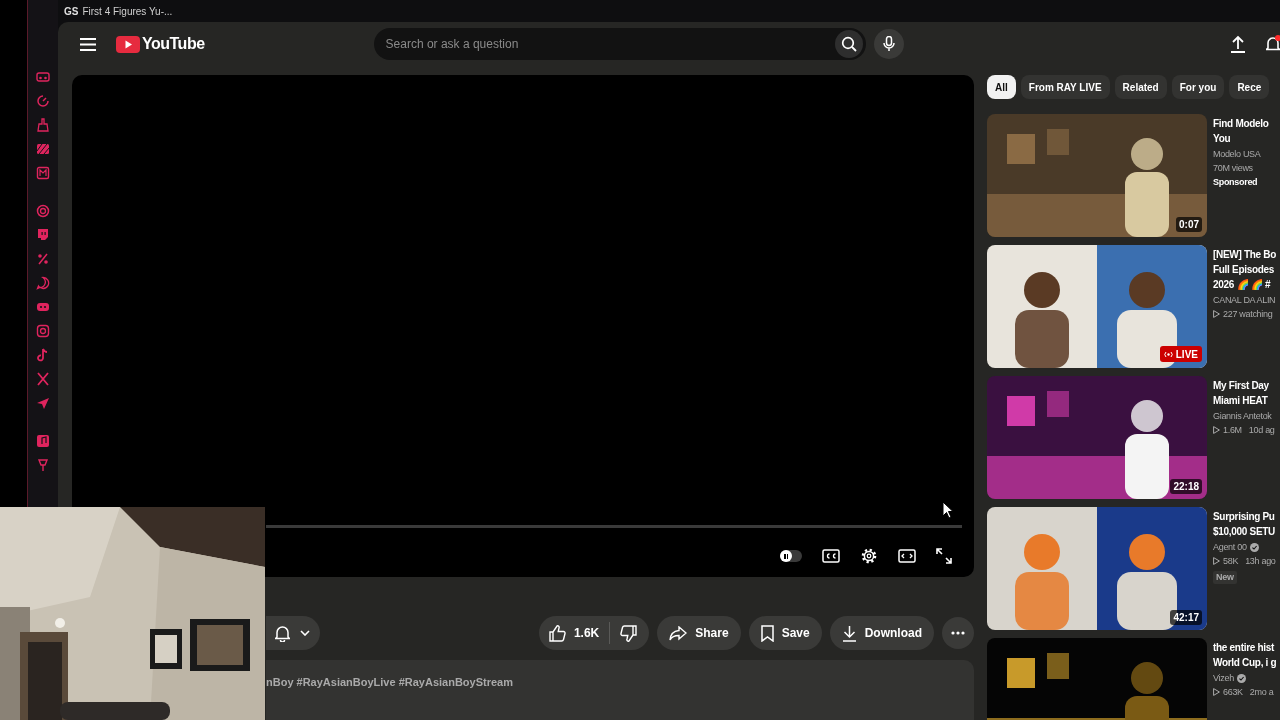  Describe the element at coordinates (1242, 416) in the screenshot. I see `channel-name: Giannis Antetok` at that location.